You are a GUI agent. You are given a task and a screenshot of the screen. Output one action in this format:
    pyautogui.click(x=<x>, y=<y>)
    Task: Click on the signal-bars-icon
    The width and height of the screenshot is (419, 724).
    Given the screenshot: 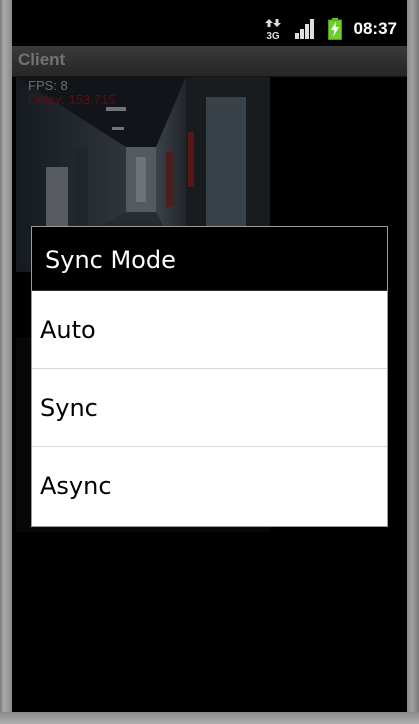 What is the action you would take?
    pyautogui.click(x=305, y=29)
    